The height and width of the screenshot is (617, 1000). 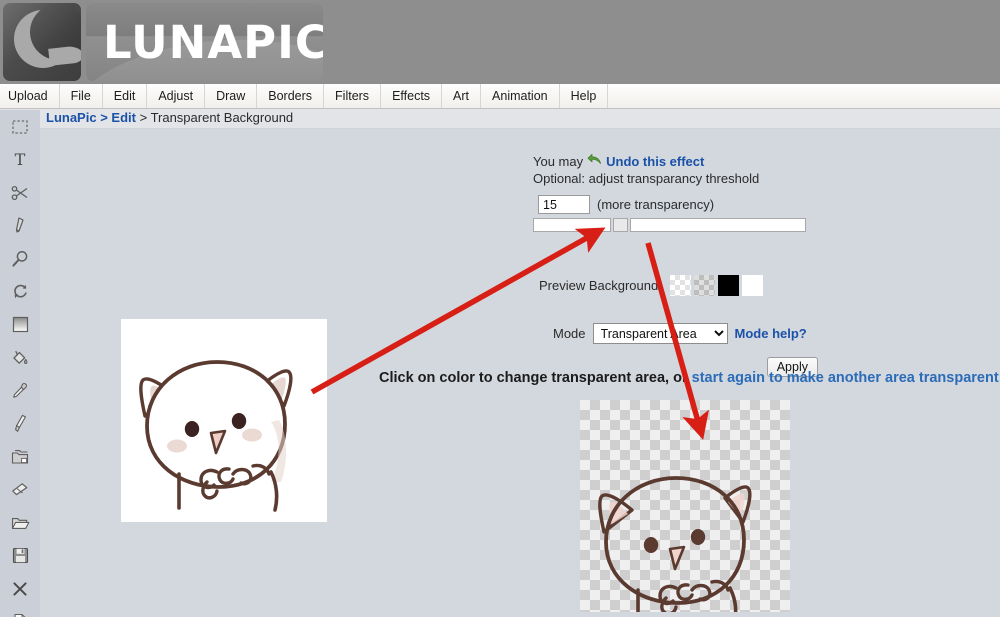 What do you see at coordinates (728, 285) in the screenshot?
I see `swatch-black` at bounding box center [728, 285].